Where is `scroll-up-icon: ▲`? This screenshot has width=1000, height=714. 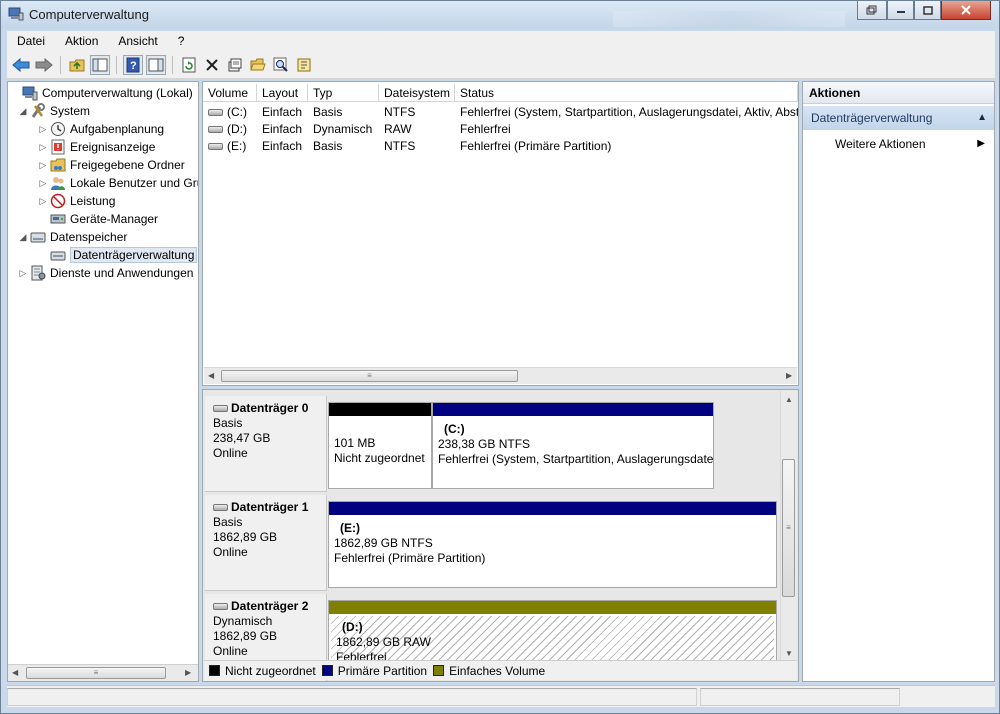
scroll-up-icon: ▲ is located at coordinates (789, 399).